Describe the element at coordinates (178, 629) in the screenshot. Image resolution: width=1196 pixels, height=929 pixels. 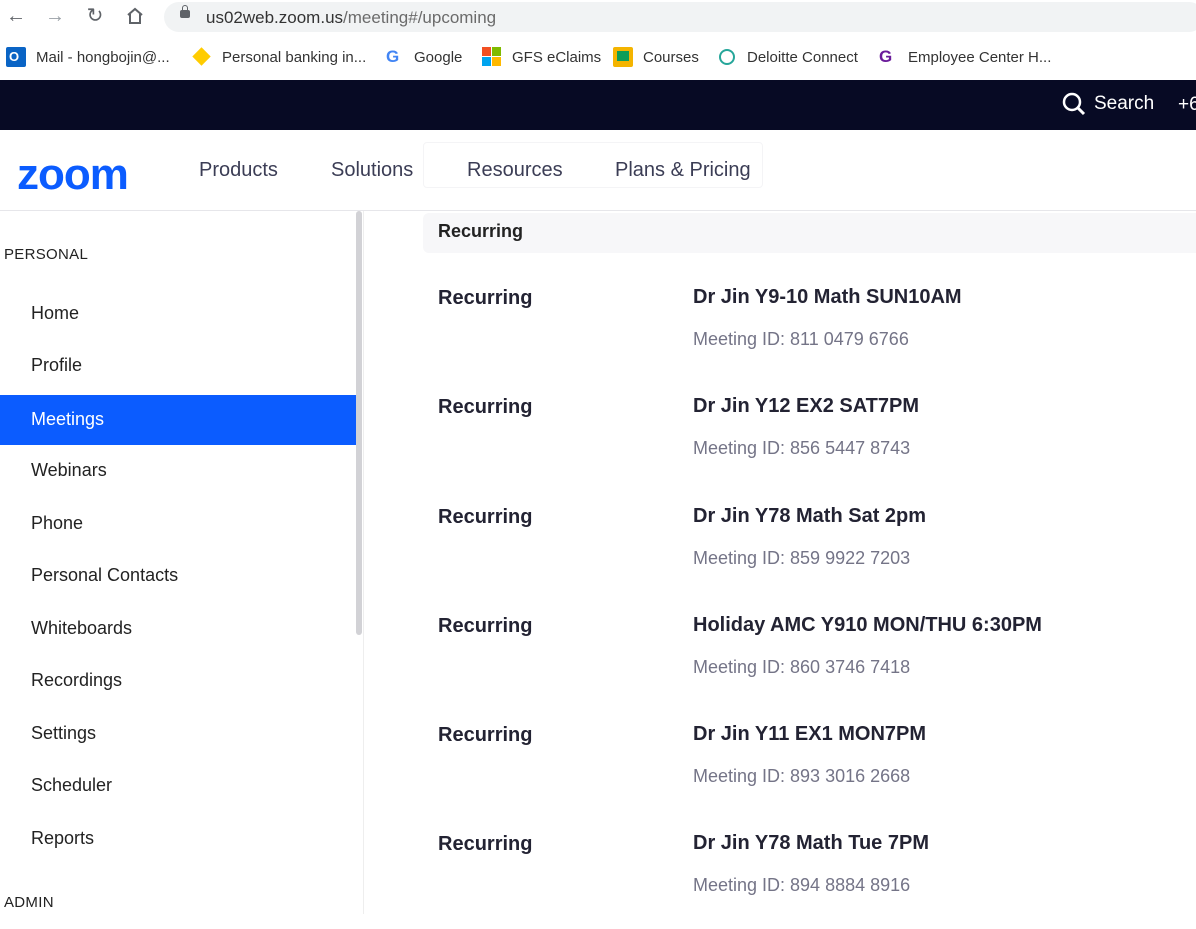
I see `sidebar-item-whiteboards: Whiteboards` at that location.